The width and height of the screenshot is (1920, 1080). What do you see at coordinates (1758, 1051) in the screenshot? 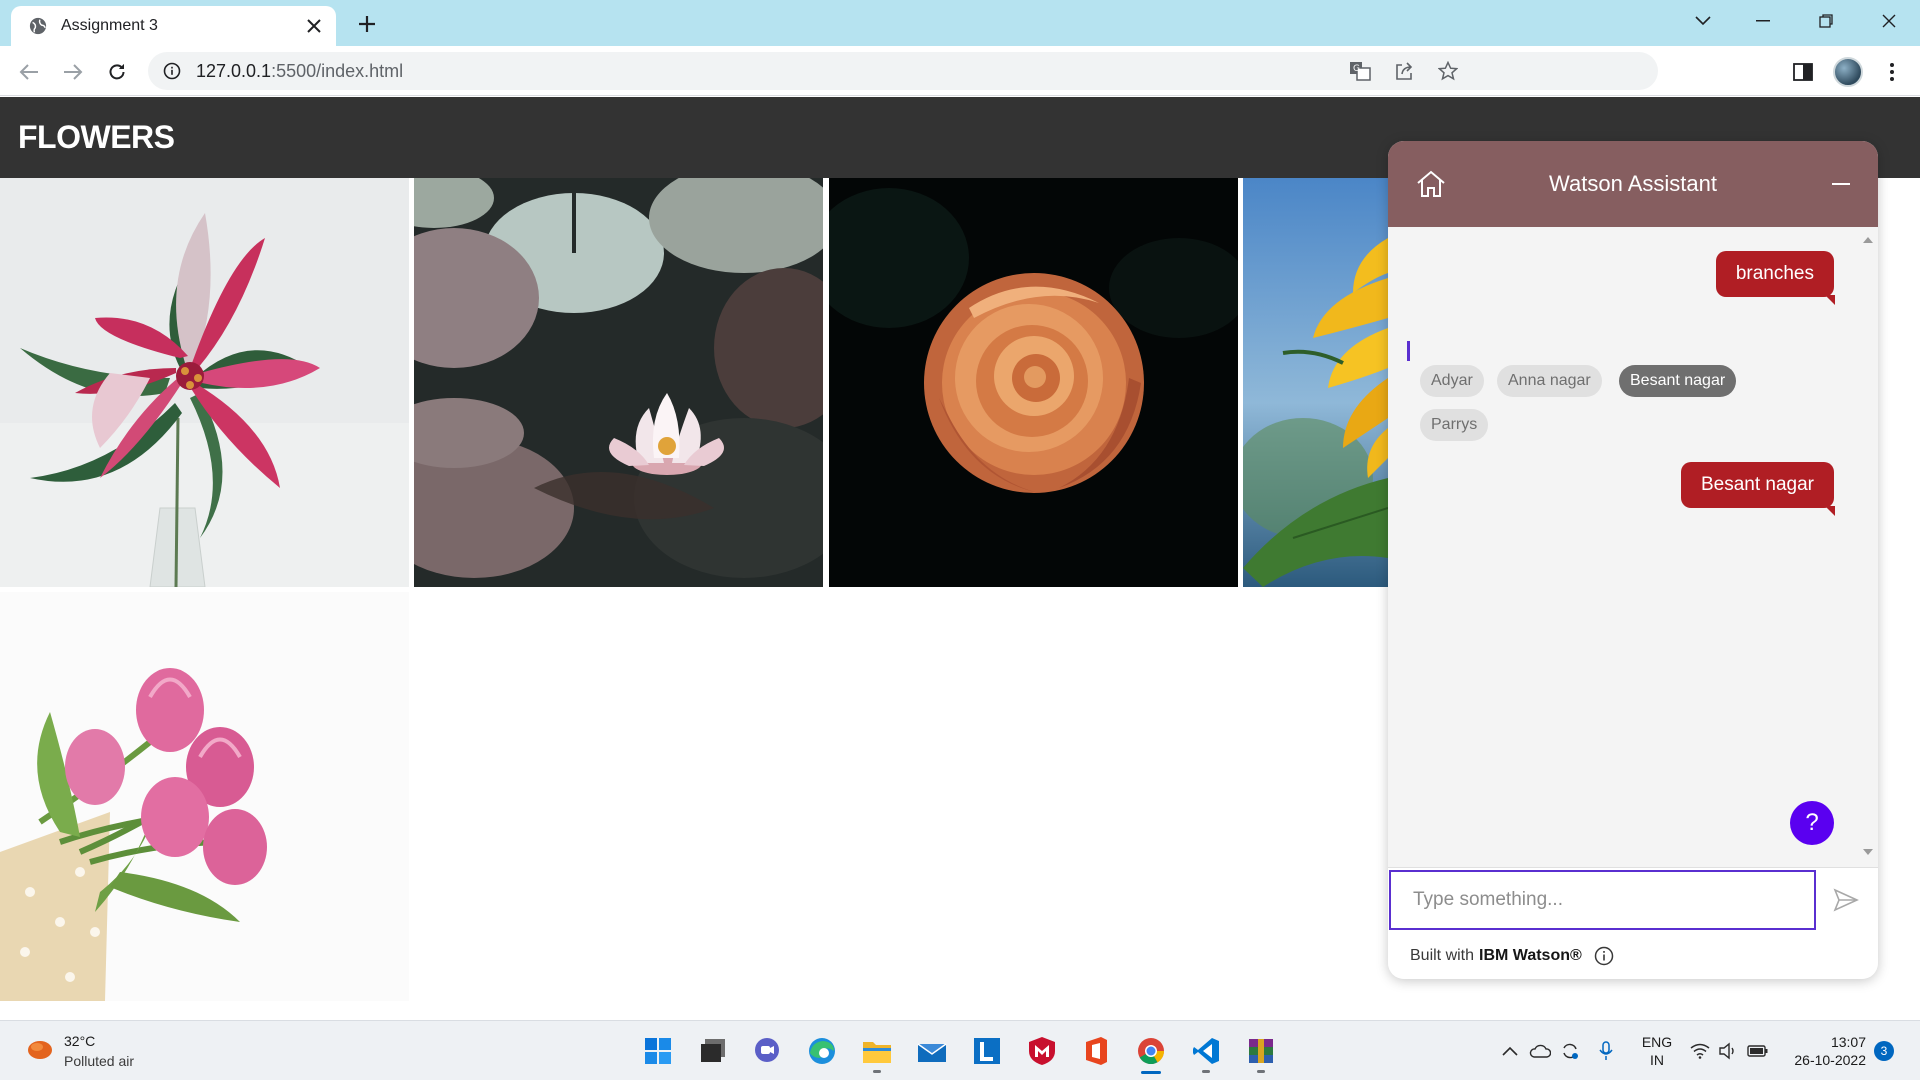
I see `battery-icon` at bounding box center [1758, 1051].